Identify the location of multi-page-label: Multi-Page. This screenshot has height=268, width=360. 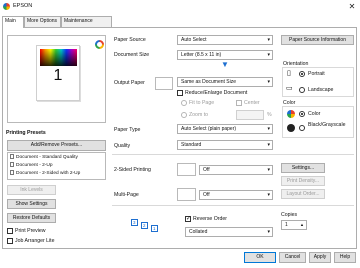
(126, 195).